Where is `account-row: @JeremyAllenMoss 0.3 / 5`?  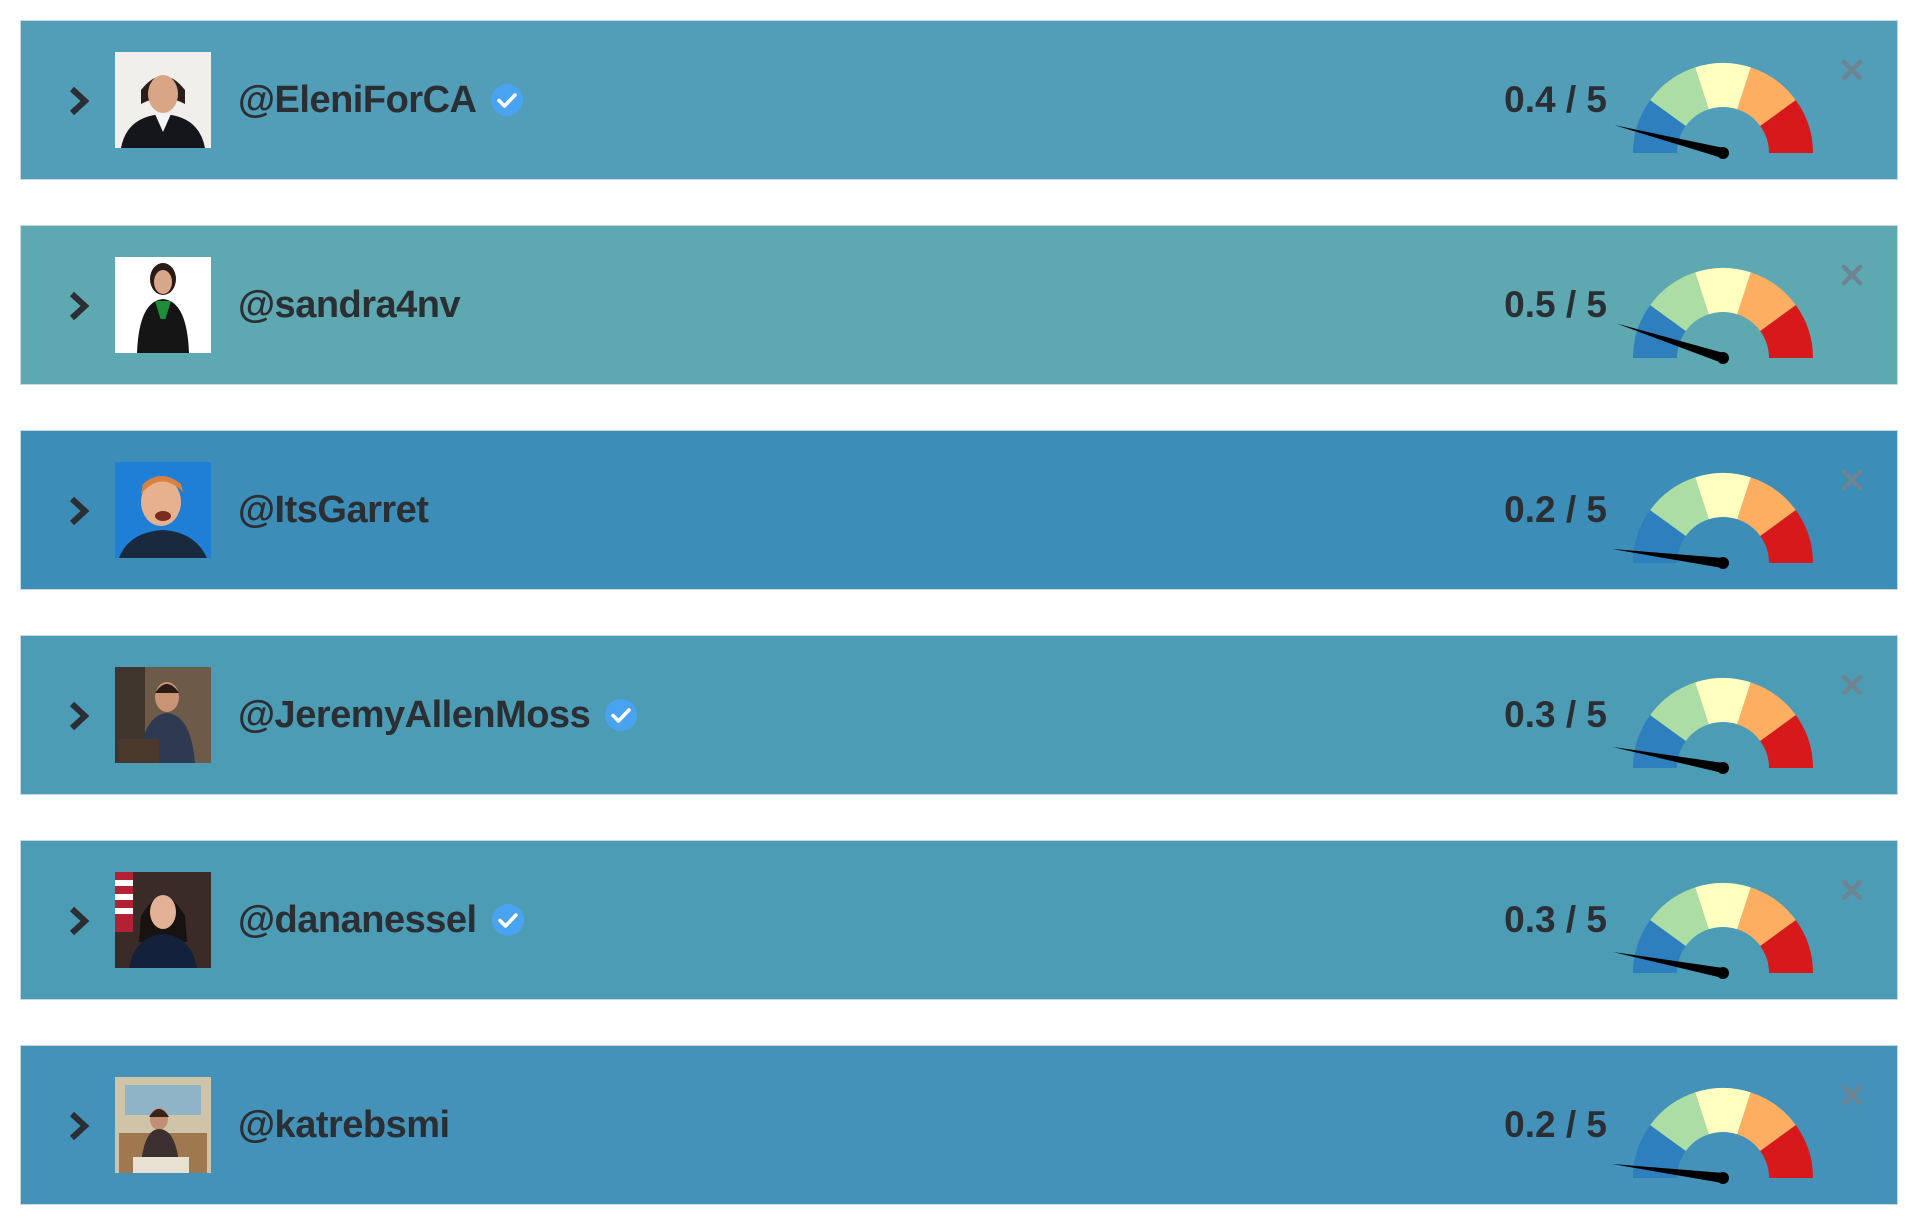 account-row: @JeremyAllenMoss 0.3 / 5 is located at coordinates (959, 715).